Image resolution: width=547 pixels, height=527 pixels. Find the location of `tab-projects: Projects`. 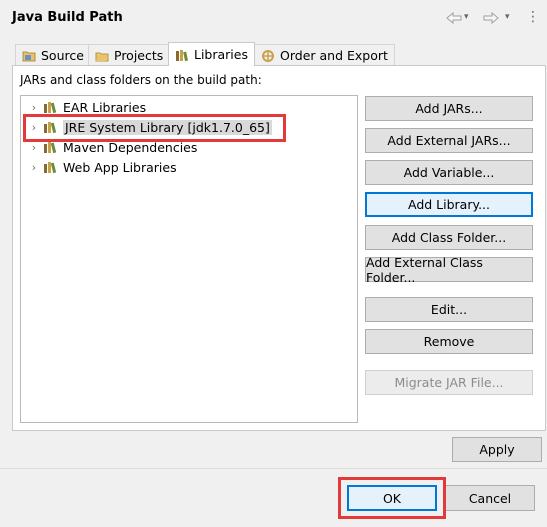

tab-projects: Projects is located at coordinates (129, 55).